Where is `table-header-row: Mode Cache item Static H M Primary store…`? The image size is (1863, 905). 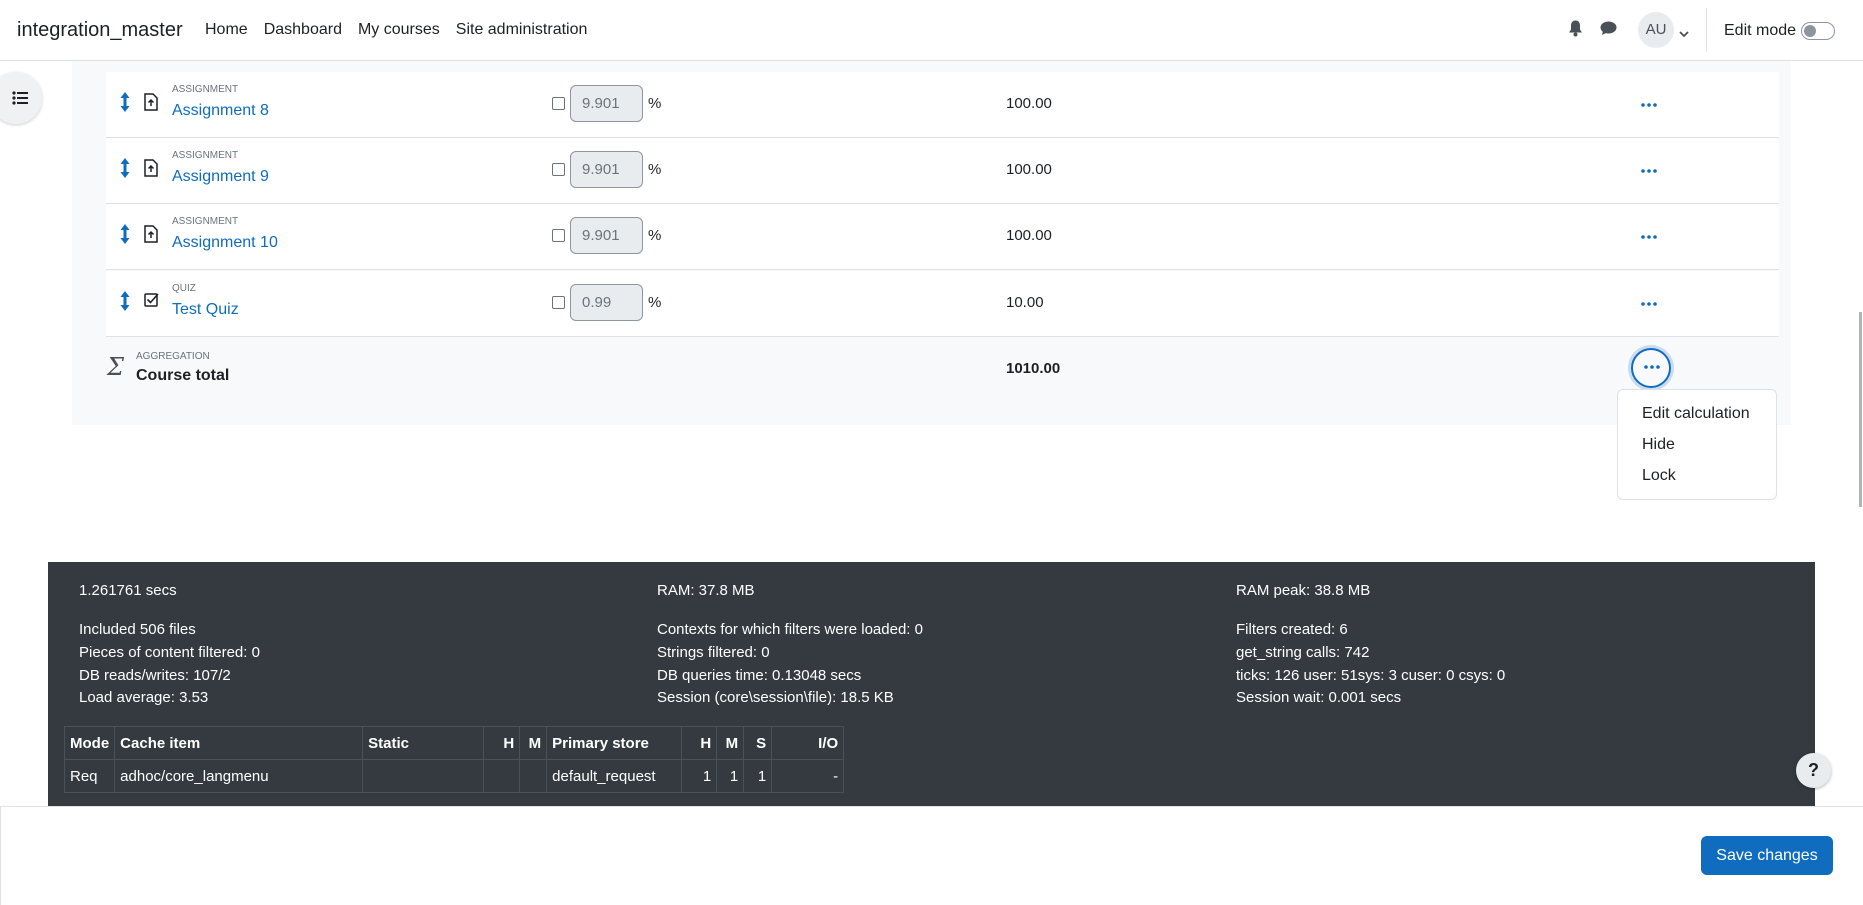
table-header-row: Mode Cache item Static H M Primary store… is located at coordinates (454, 743).